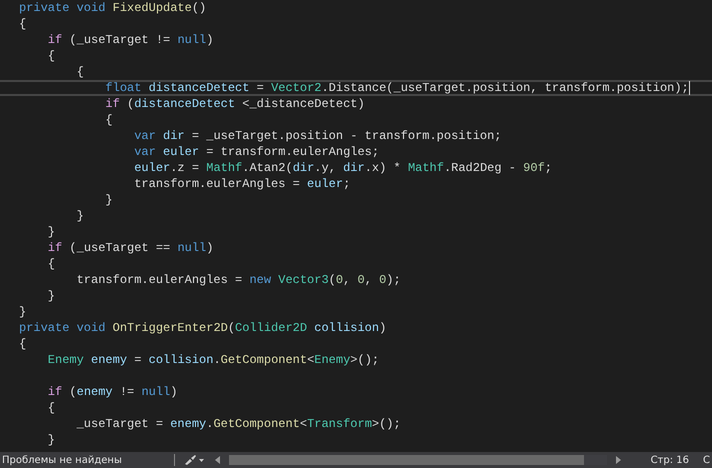 The width and height of the screenshot is (712, 468). I want to click on code-line: _useTarget = enemy.GetComponent<Transform>();, so click(239, 424).